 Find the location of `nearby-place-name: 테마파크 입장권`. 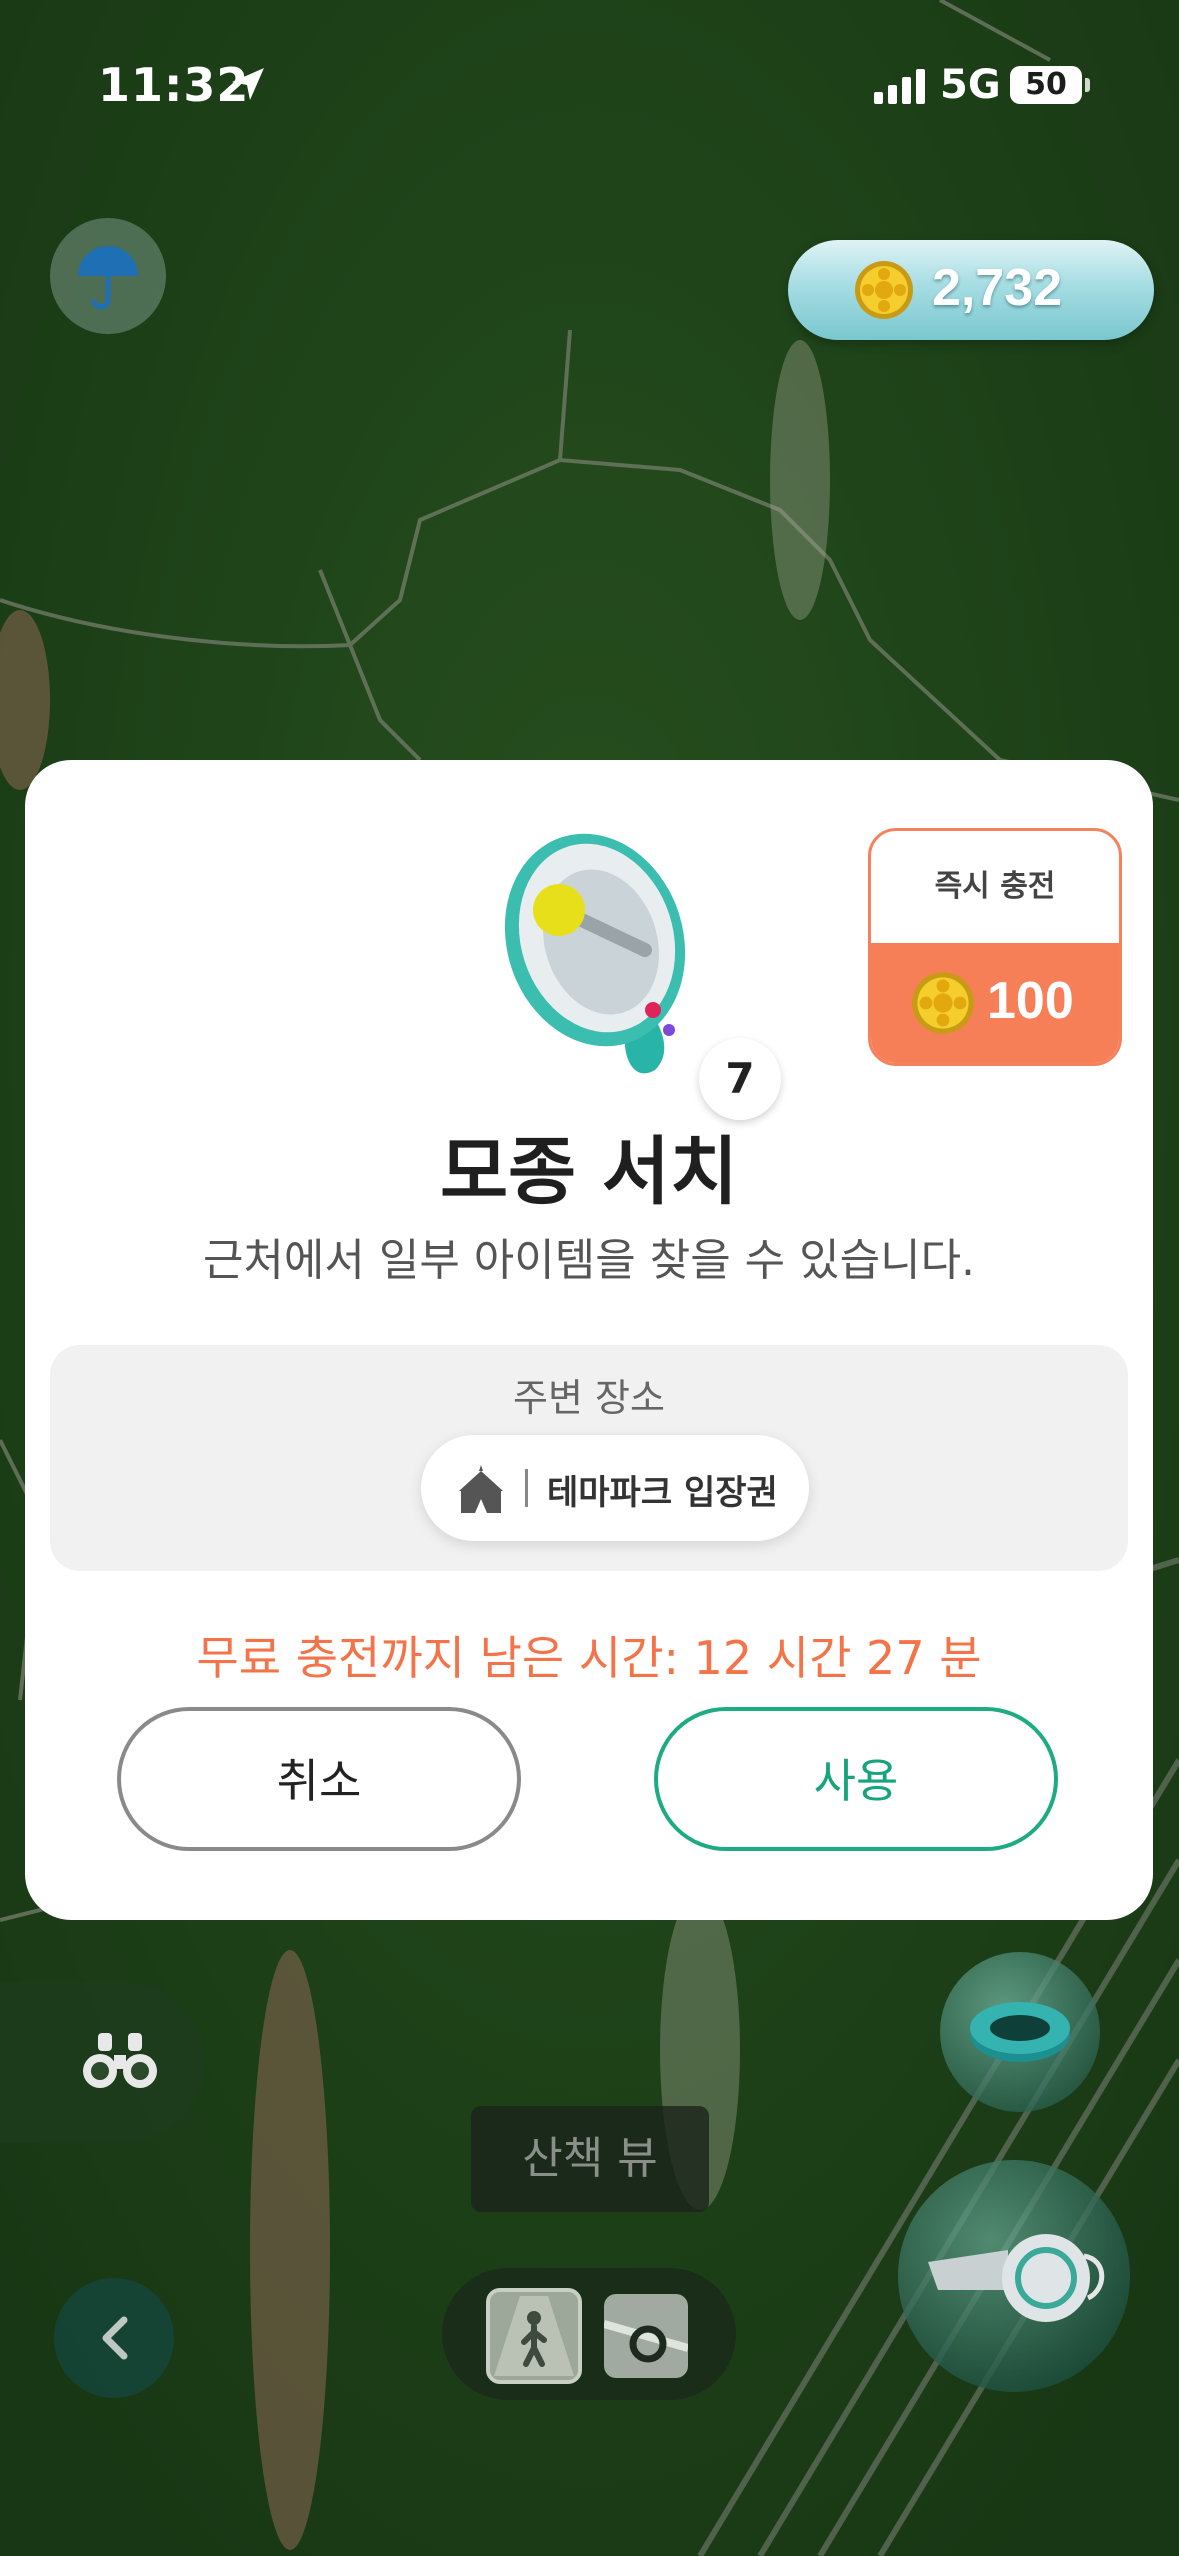

nearby-place-name: 테마파크 입장권 is located at coordinates (662, 1493).